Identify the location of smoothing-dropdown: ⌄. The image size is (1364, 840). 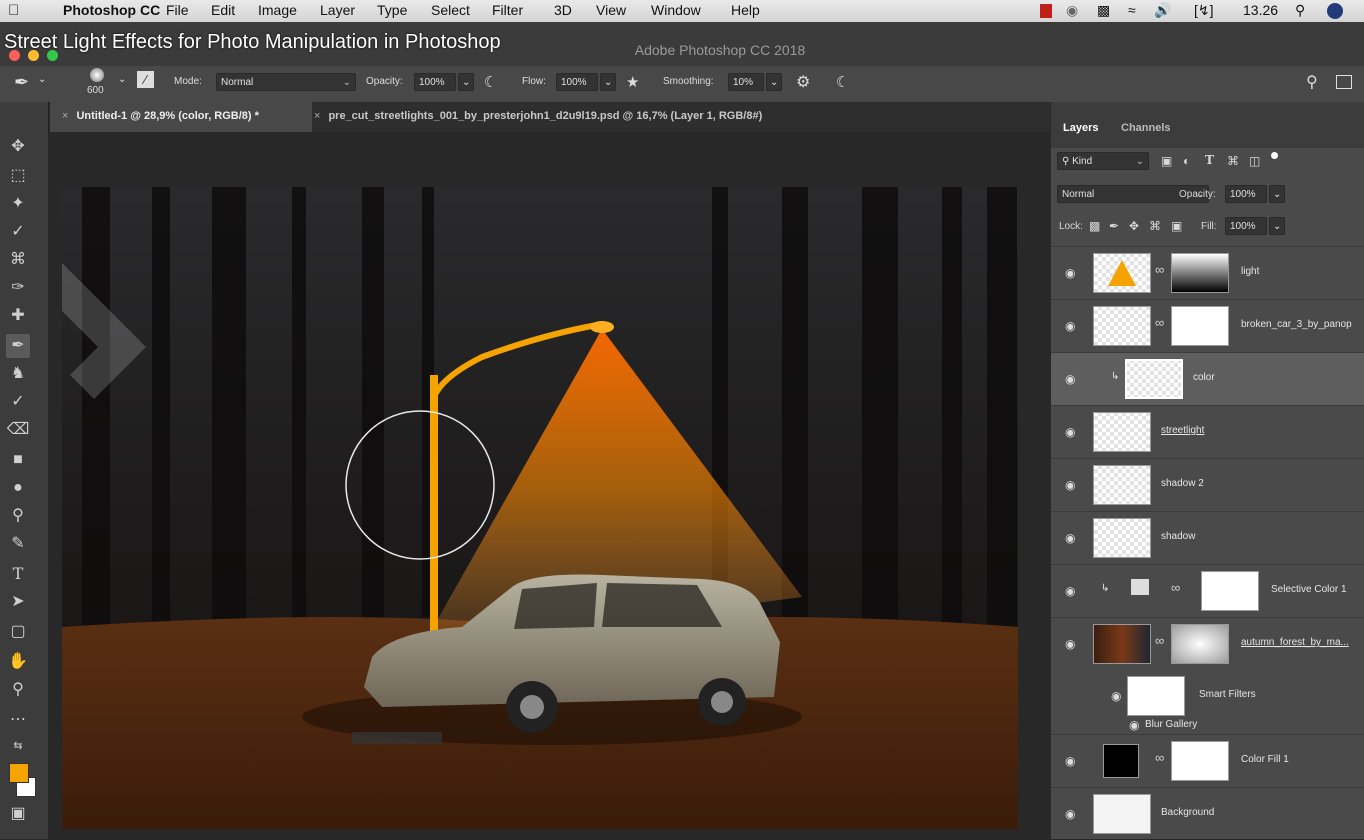
(774, 82).